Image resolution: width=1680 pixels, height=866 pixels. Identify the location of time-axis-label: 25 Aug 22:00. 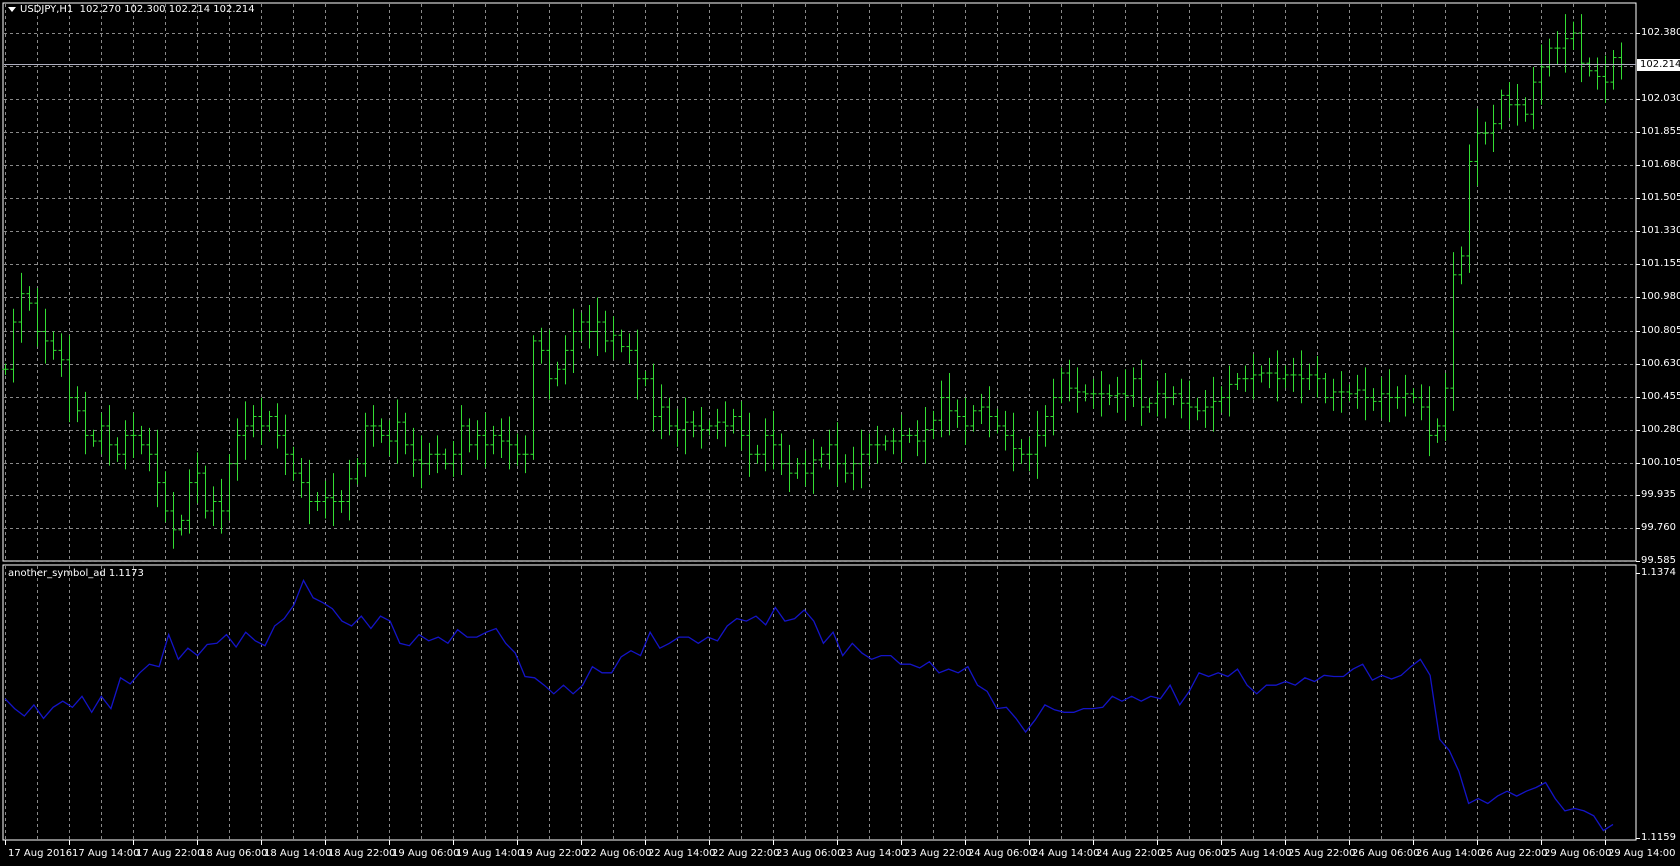
(1322, 853).